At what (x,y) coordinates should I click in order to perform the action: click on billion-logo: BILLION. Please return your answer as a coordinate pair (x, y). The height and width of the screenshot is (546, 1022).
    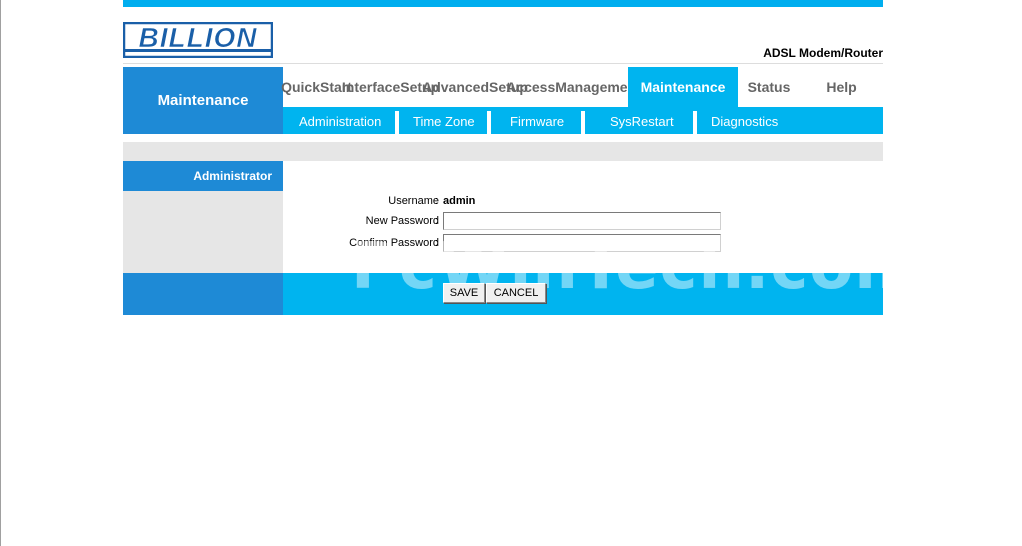
    Looking at the image, I should click on (198, 40).